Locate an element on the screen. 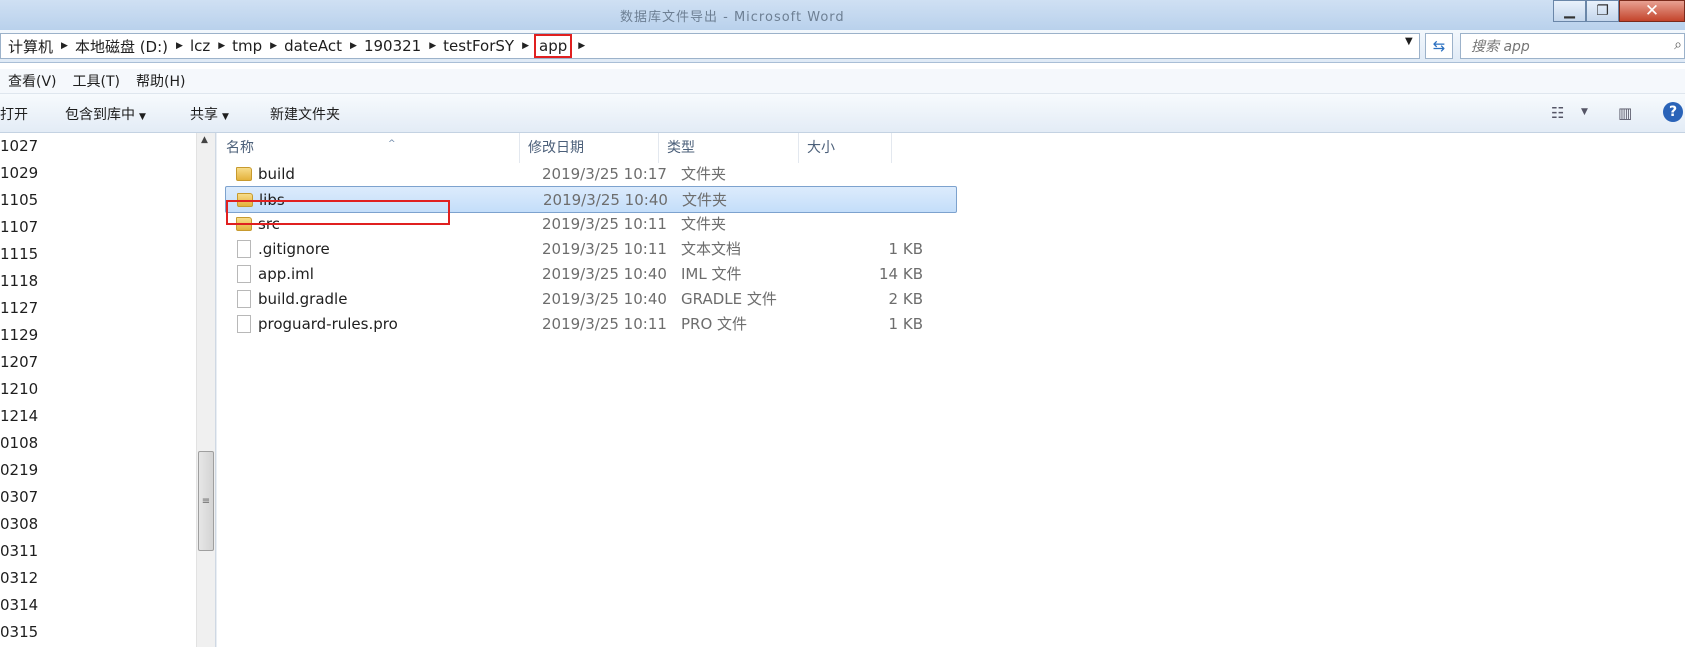 This screenshot has height=647, width=1685. search-box: ⌕ is located at coordinates (1572, 46).